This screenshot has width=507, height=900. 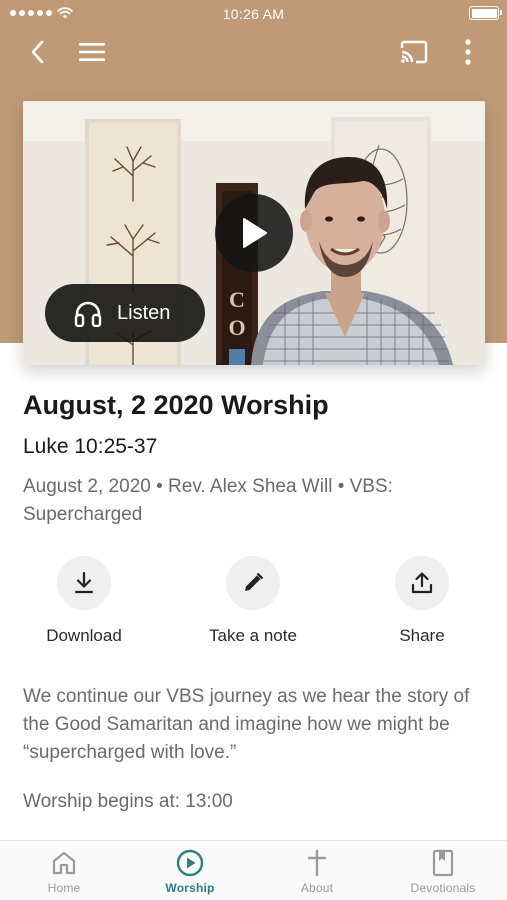 I want to click on home-icon, so click(x=64, y=863).